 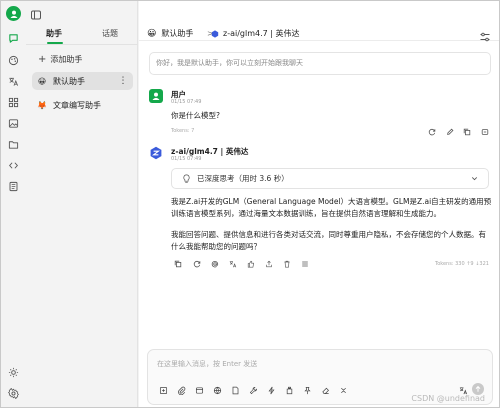 I want to click on pin-icon, so click(x=307, y=390).